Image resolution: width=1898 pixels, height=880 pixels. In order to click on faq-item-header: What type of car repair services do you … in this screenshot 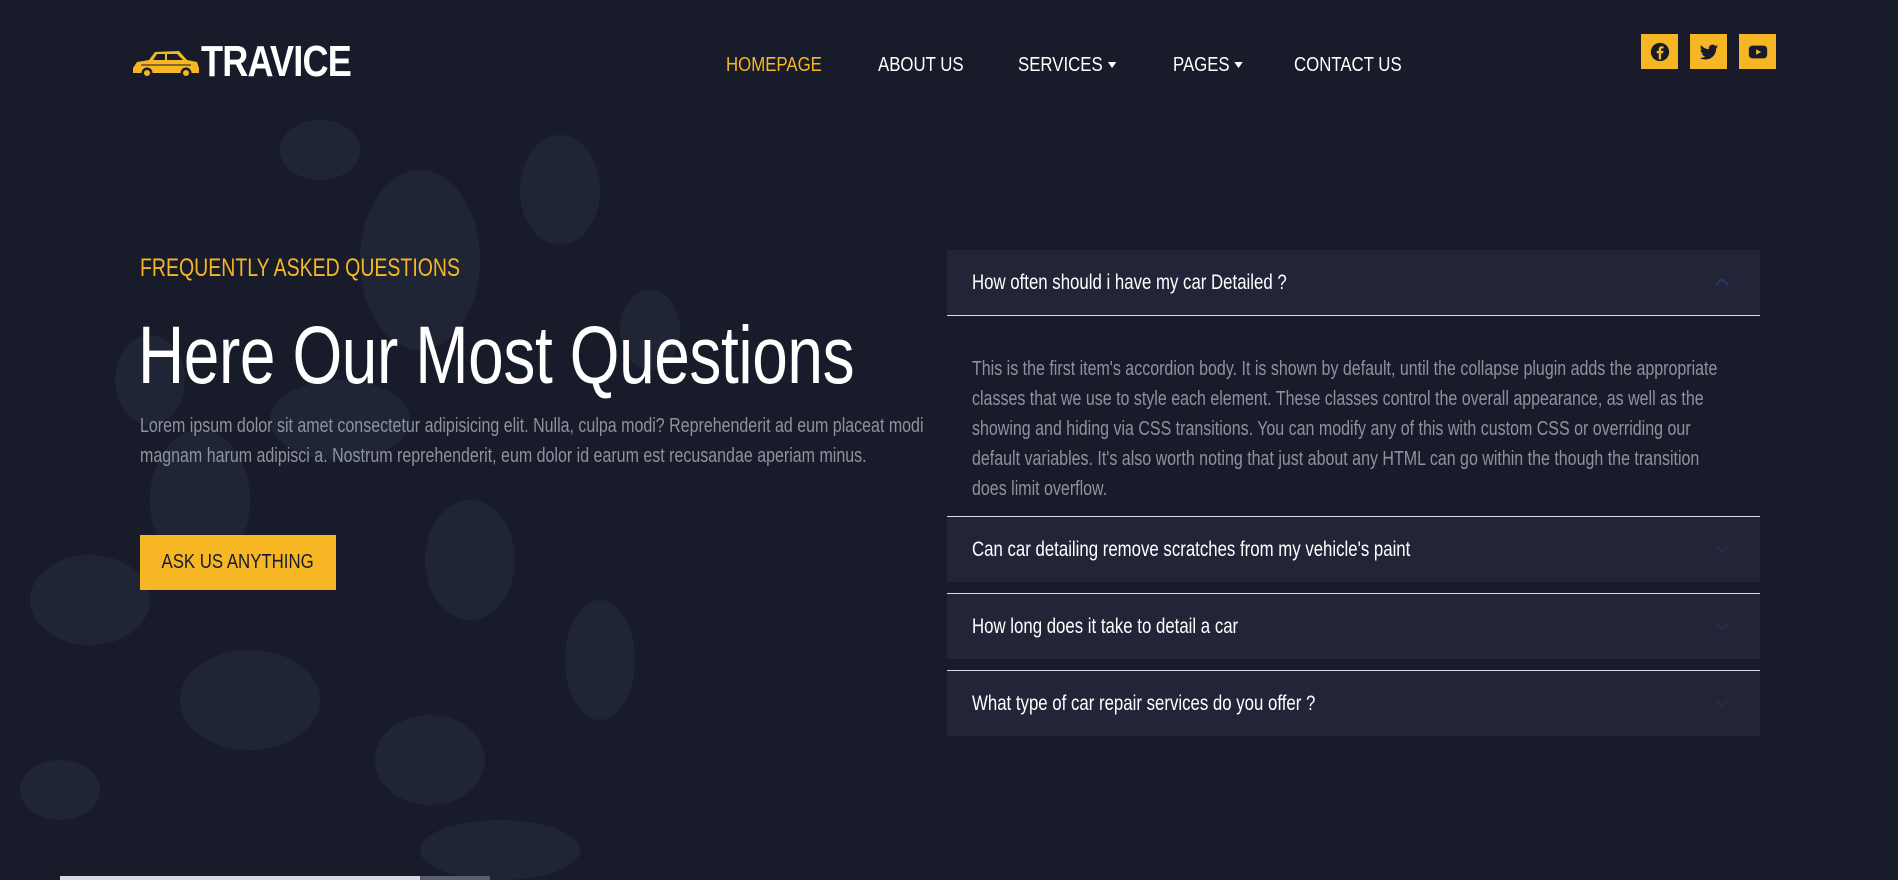, I will do `click(1353, 703)`.